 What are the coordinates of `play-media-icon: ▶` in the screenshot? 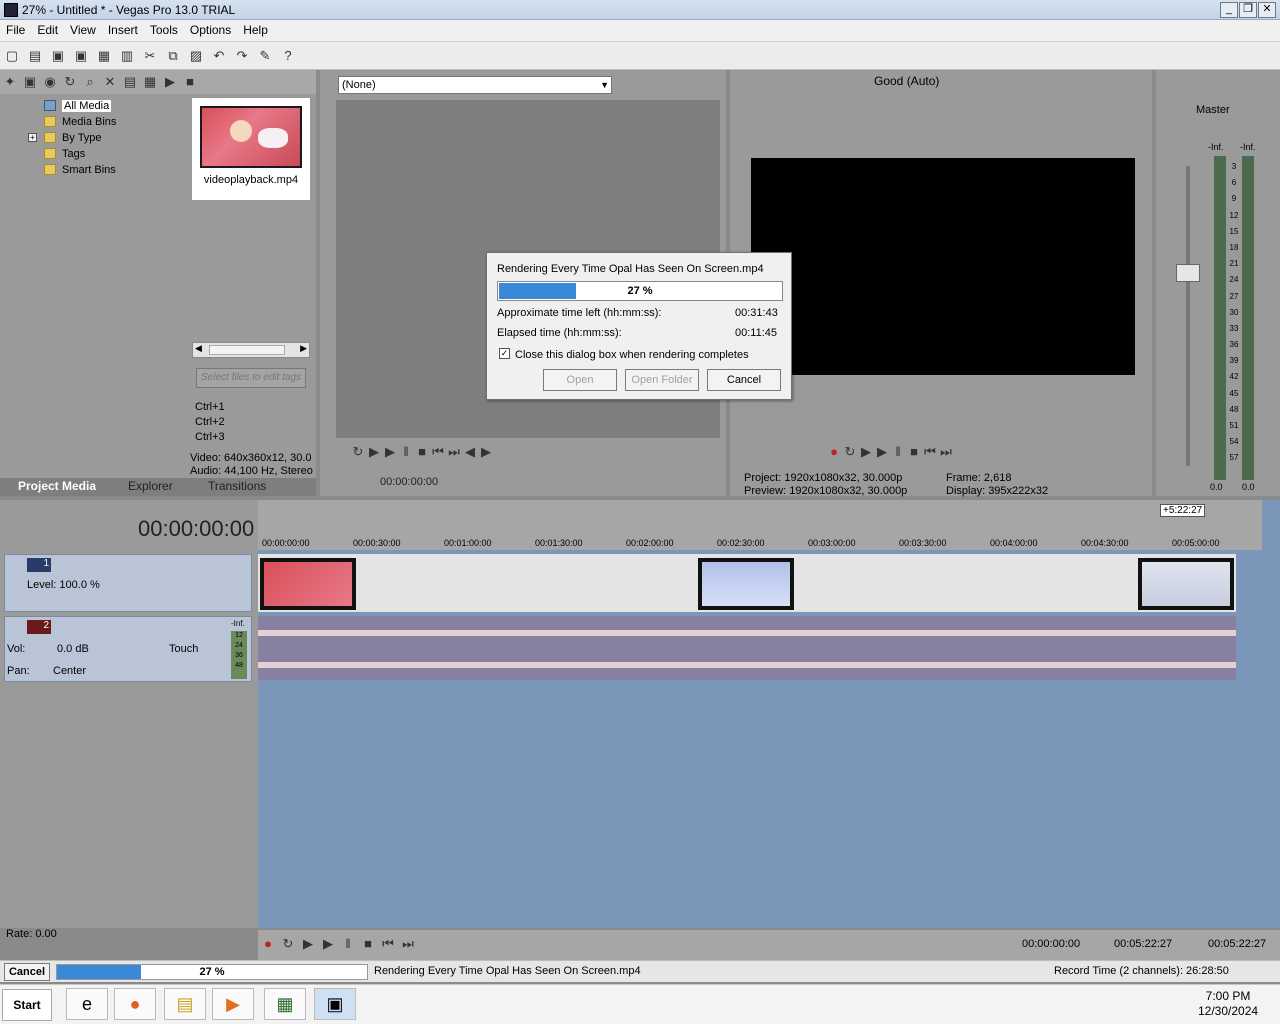 It's located at (170, 82).